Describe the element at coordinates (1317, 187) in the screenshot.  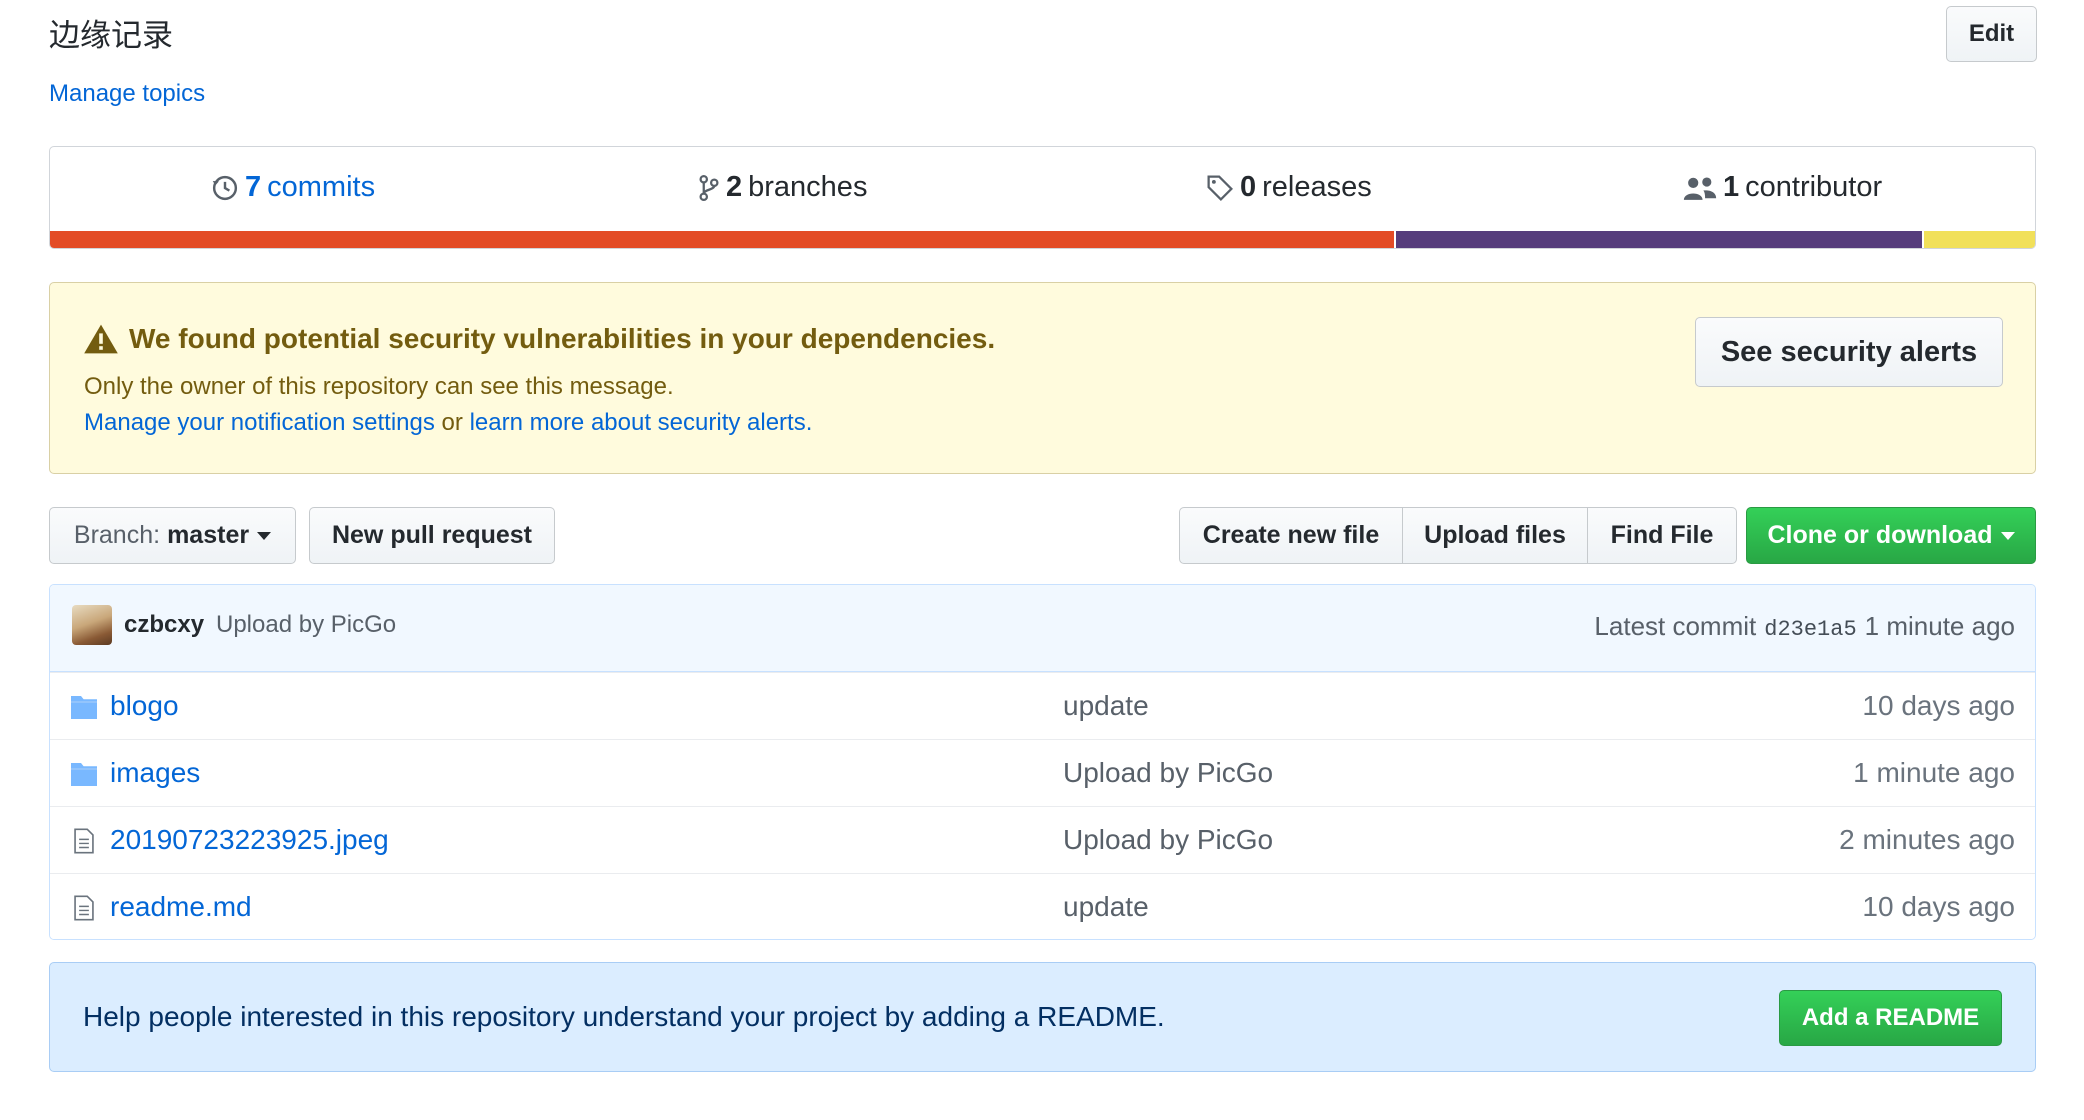
I see `releases-label: releases` at that location.